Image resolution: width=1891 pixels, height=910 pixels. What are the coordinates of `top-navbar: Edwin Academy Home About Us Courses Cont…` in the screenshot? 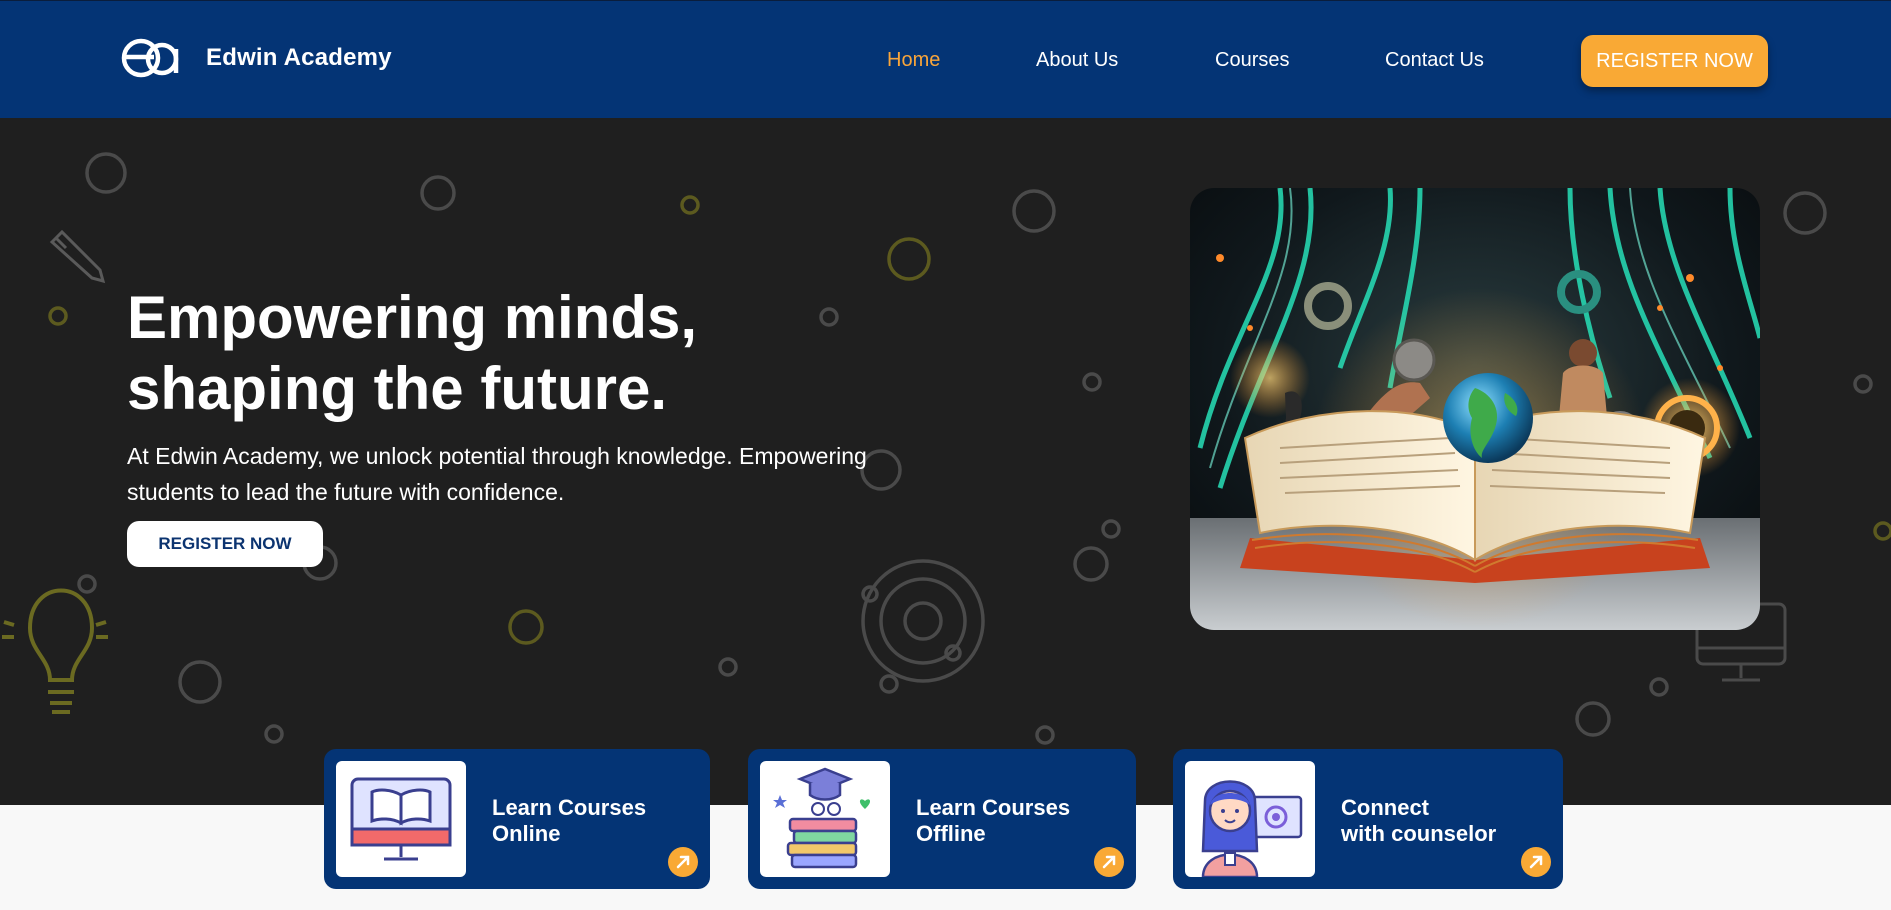 It's located at (945, 59).